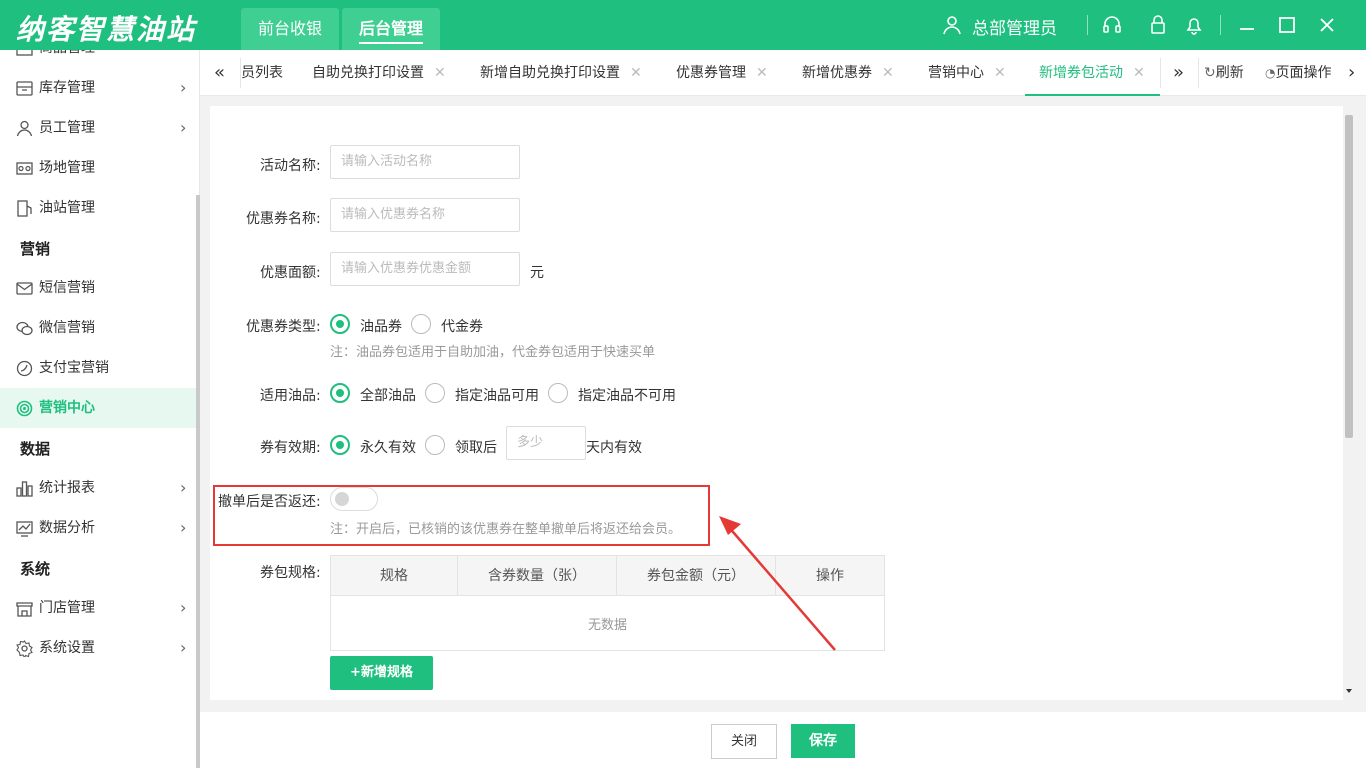  What do you see at coordinates (67, 88) in the screenshot?
I see `sidebar-item-label: 库存管理` at bounding box center [67, 88].